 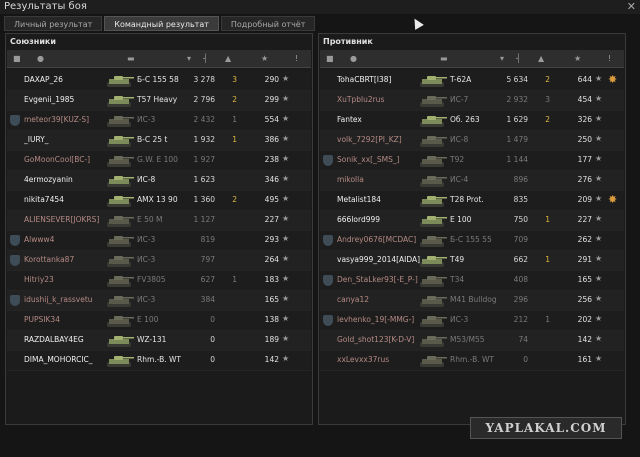 What do you see at coordinates (268, 23) in the screenshot?
I see `tab-detailed-report: Подробный отчёт` at bounding box center [268, 23].